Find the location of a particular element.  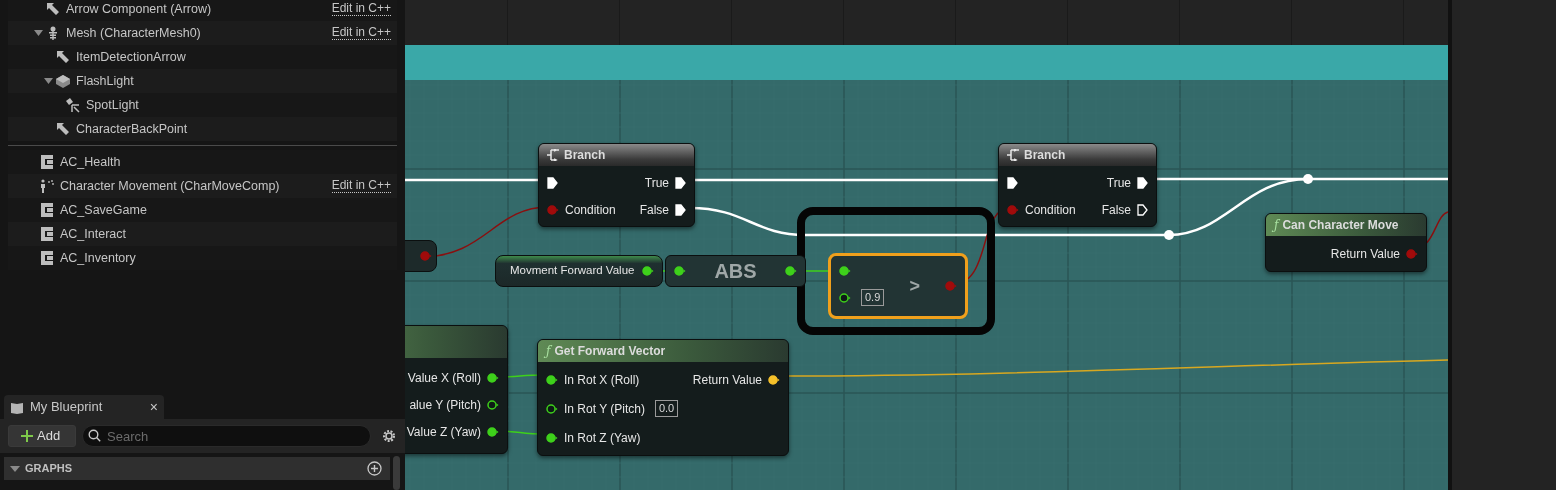

panel-tab: My Blueprint × is located at coordinates (84, 407).